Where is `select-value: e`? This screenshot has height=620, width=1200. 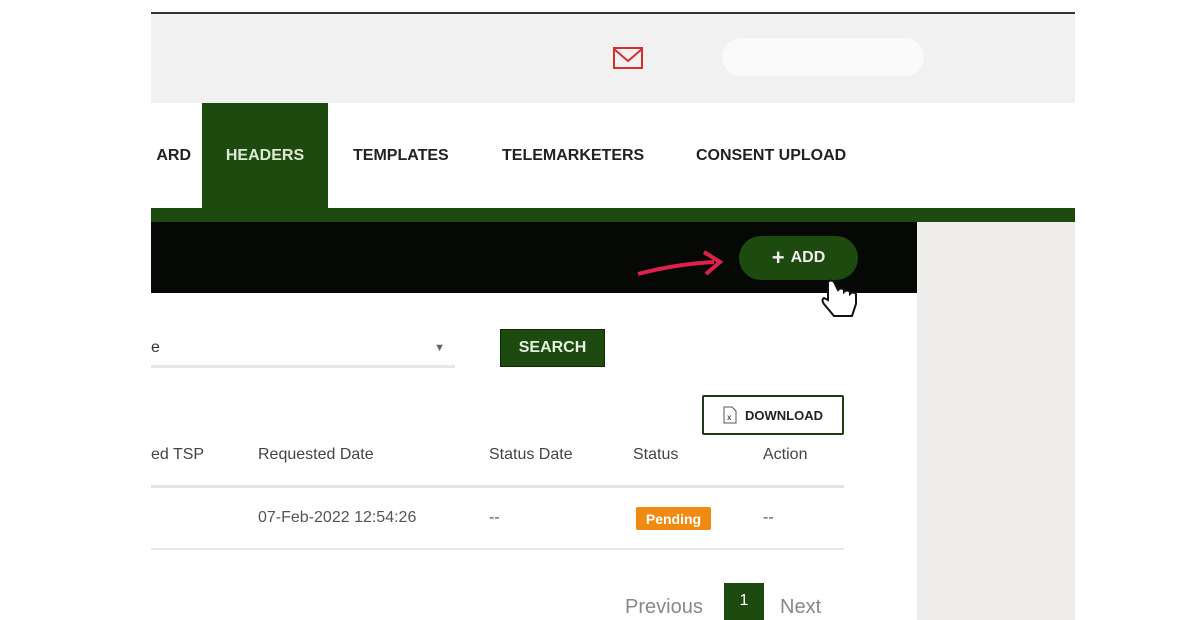
select-value: e is located at coordinates (155, 347).